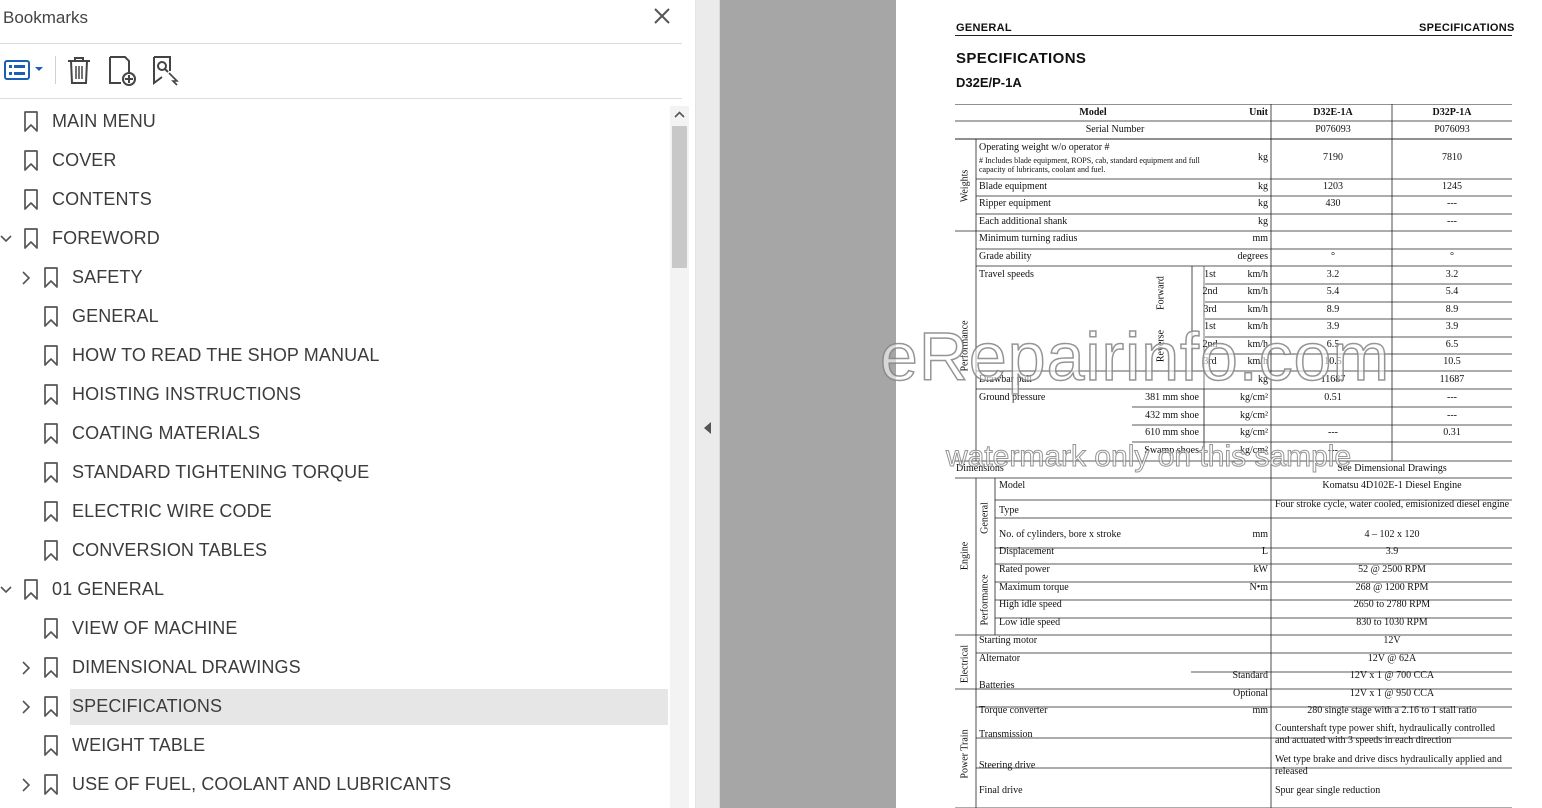 This screenshot has height=808, width=1542. I want to click on bookmark-item: HOISTING INSTRUCTIONS, so click(334, 395).